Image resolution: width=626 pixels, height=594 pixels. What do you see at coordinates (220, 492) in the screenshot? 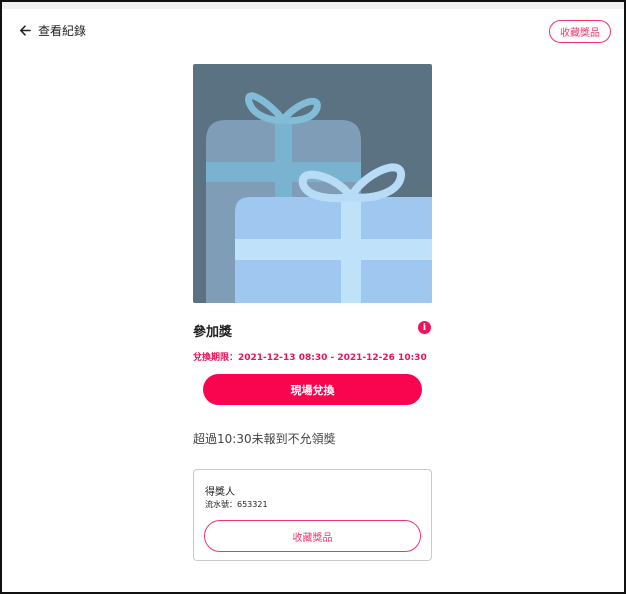
I see `winner-label: 得獎人` at bounding box center [220, 492].